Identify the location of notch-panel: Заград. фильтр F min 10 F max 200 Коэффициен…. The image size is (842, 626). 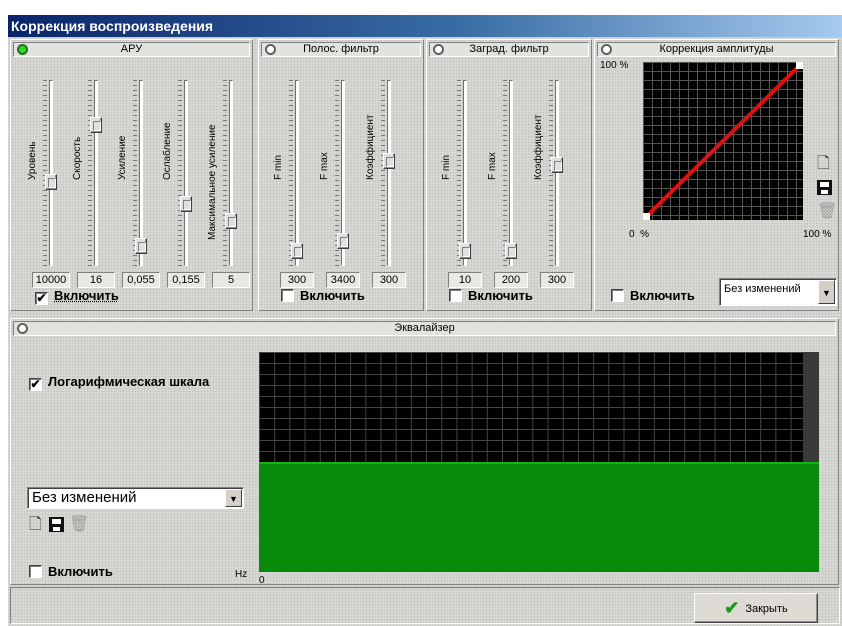
(509, 175).